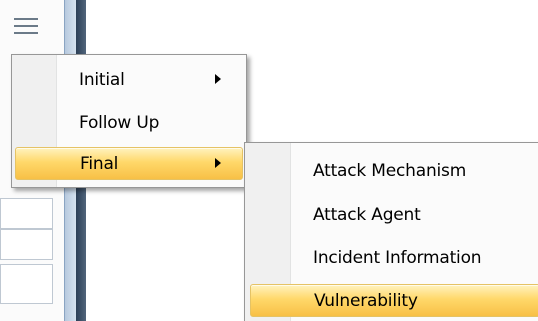 The image size is (538, 321). I want to click on menu-item-label: Attack Mechanism, so click(390, 171).